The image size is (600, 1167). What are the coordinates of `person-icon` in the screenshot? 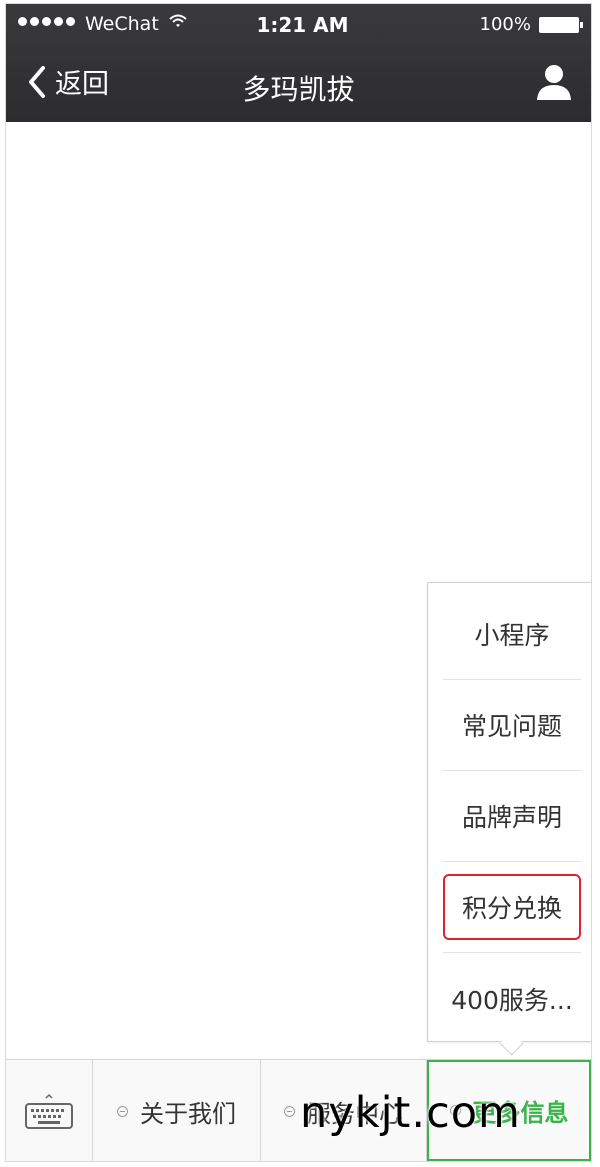 It's located at (554, 82).